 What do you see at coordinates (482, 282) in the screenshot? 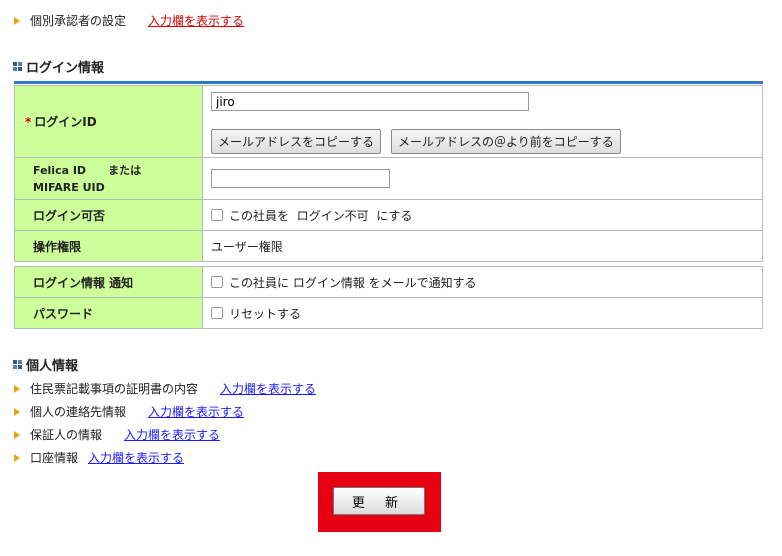
I see `notify-value-cell: この社員に ログイン情報 をメールで通知する` at bounding box center [482, 282].